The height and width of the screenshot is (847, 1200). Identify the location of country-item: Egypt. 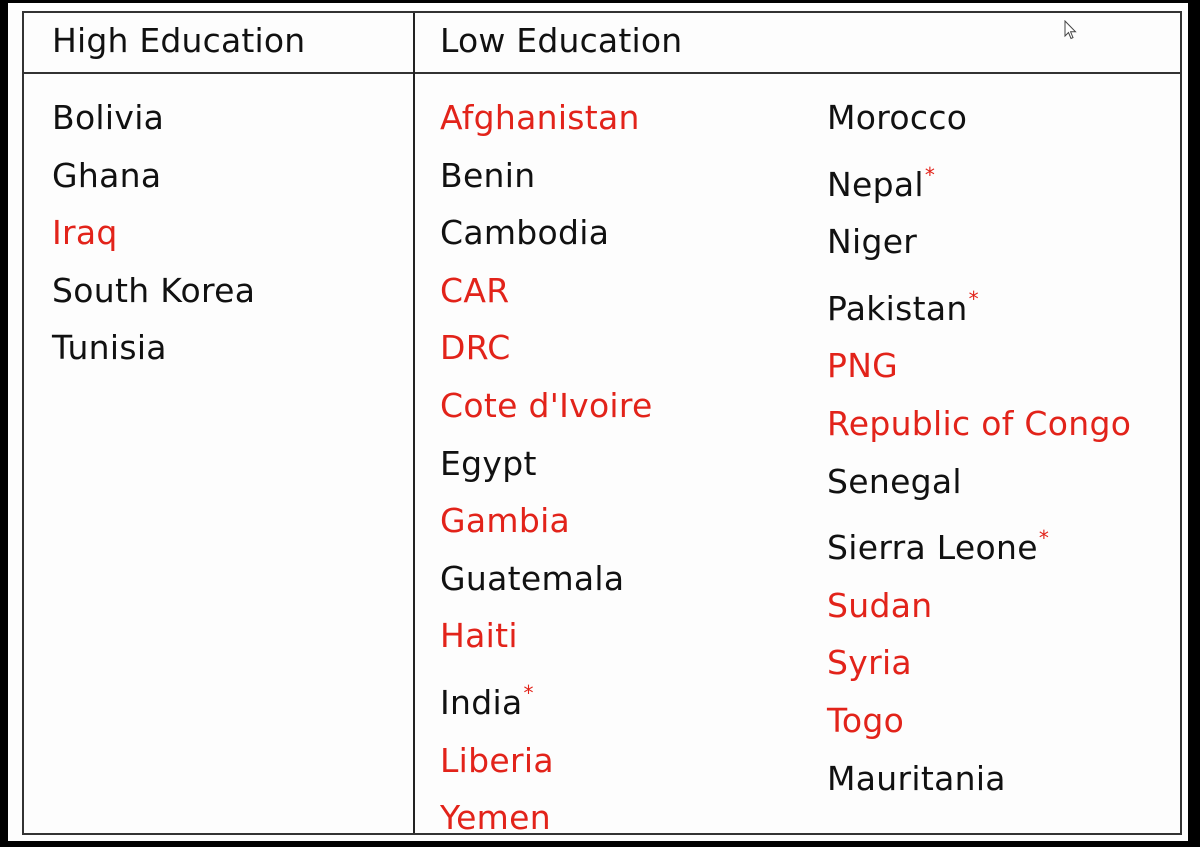
(546, 464).